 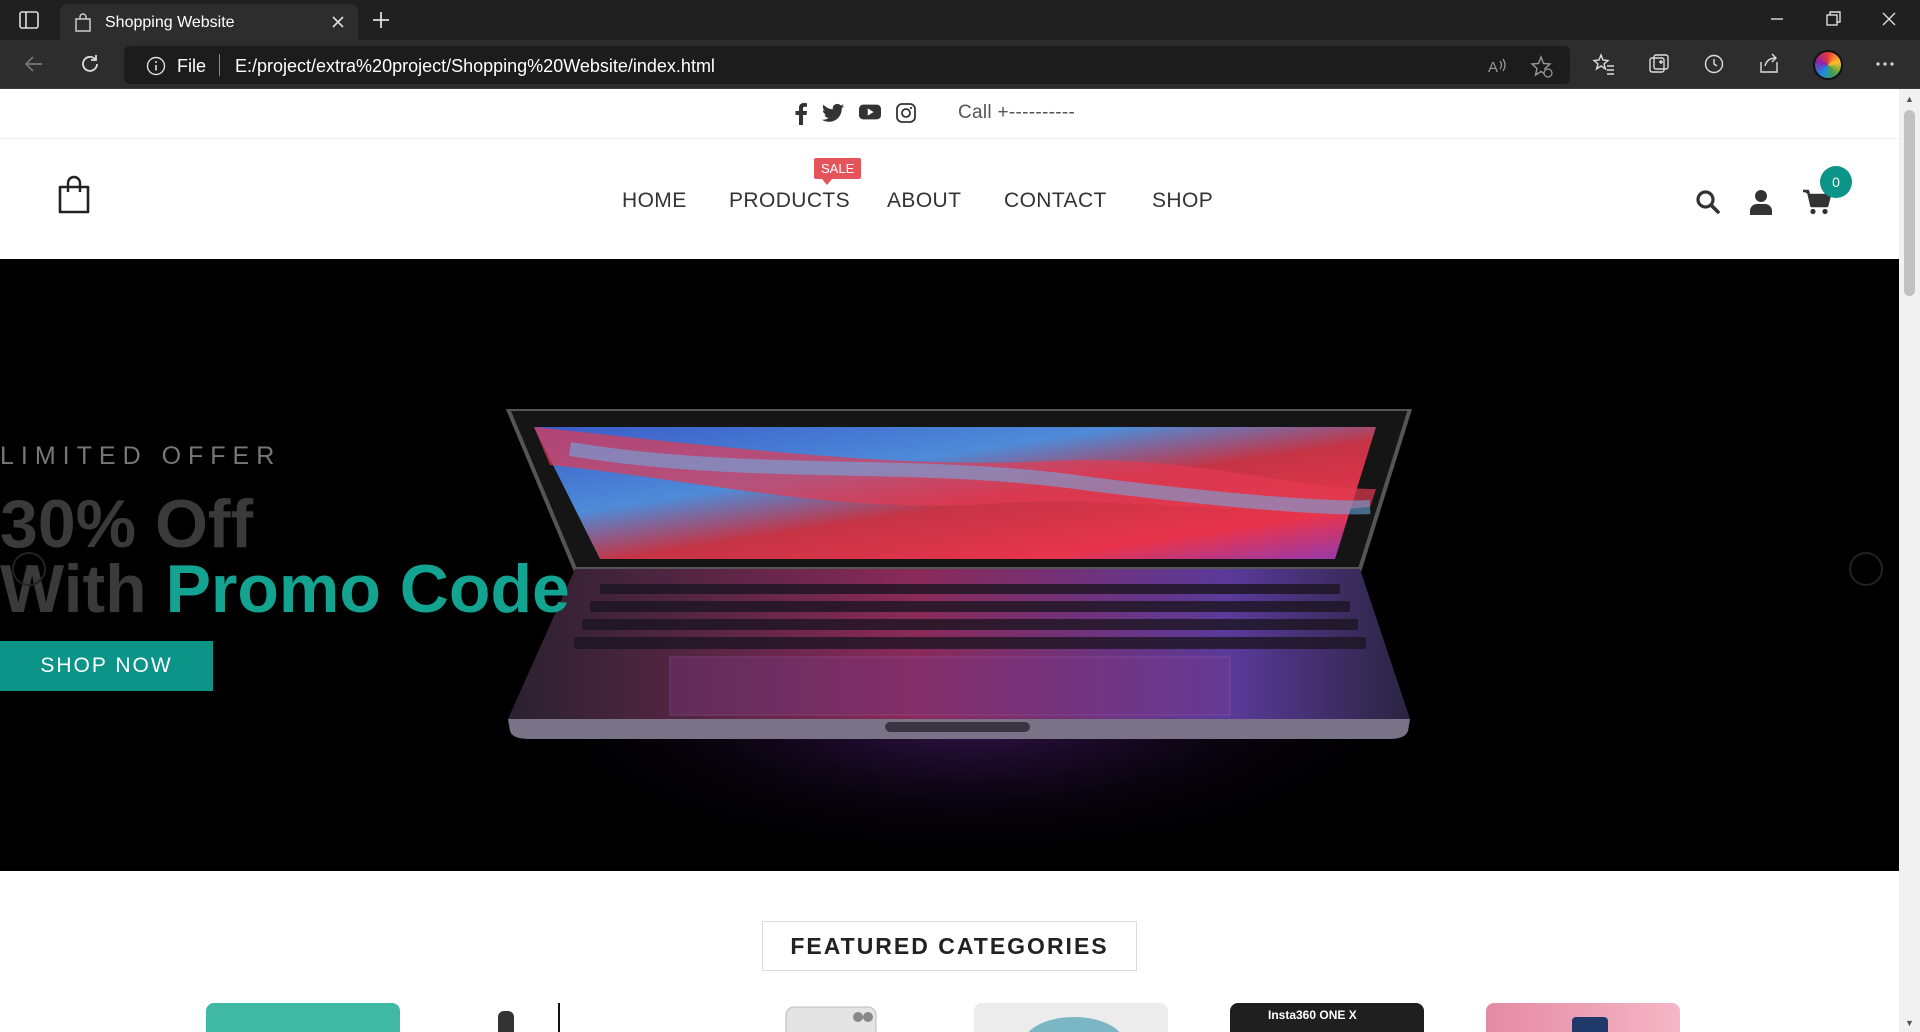 What do you see at coordinates (924, 201) in the screenshot?
I see `nav-about: ABOUT` at bounding box center [924, 201].